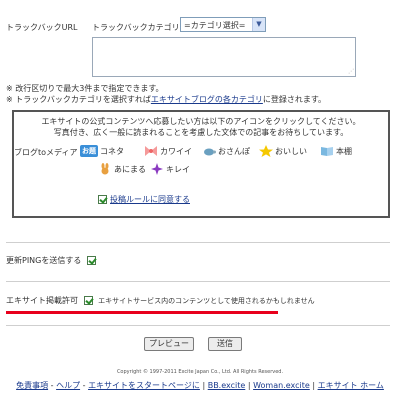 This screenshot has height=411, width=400. I want to click on trackback-url-textarea: ⋰, so click(224, 57).